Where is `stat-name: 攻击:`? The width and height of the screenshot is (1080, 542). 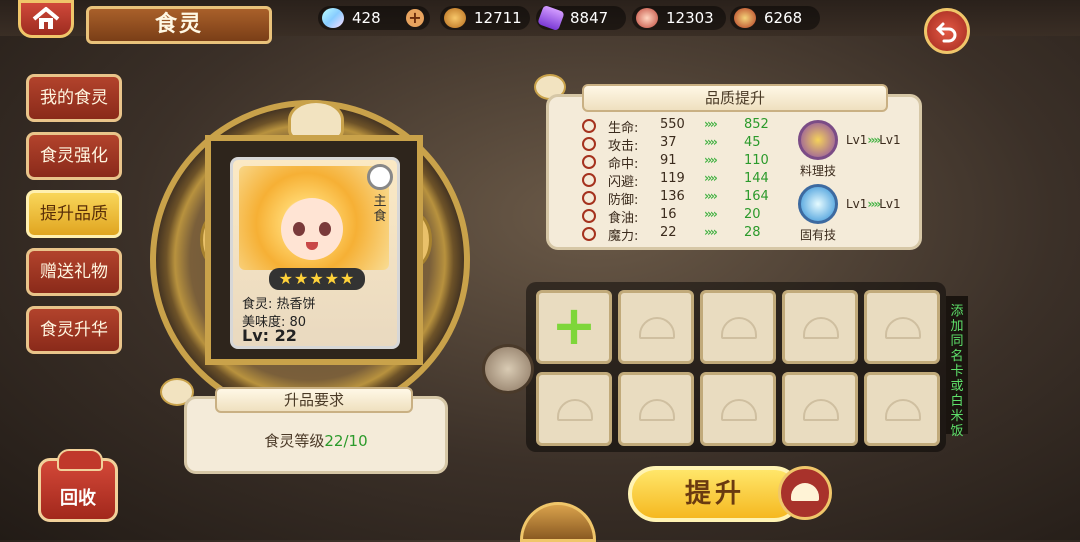
stat-name: 攻击: is located at coordinates (623, 146).